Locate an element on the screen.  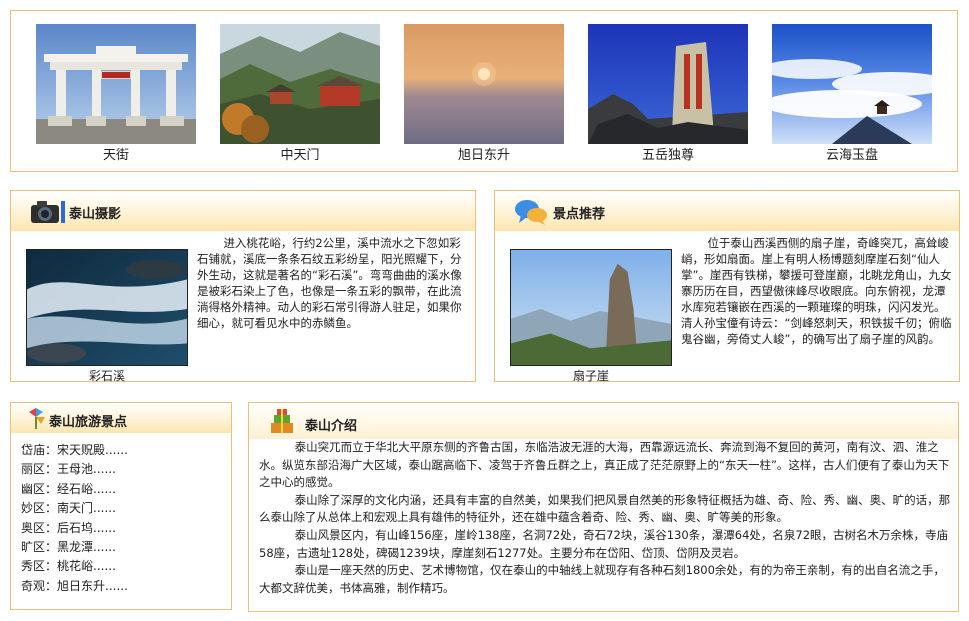
camera-icon is located at coordinates (48, 212).